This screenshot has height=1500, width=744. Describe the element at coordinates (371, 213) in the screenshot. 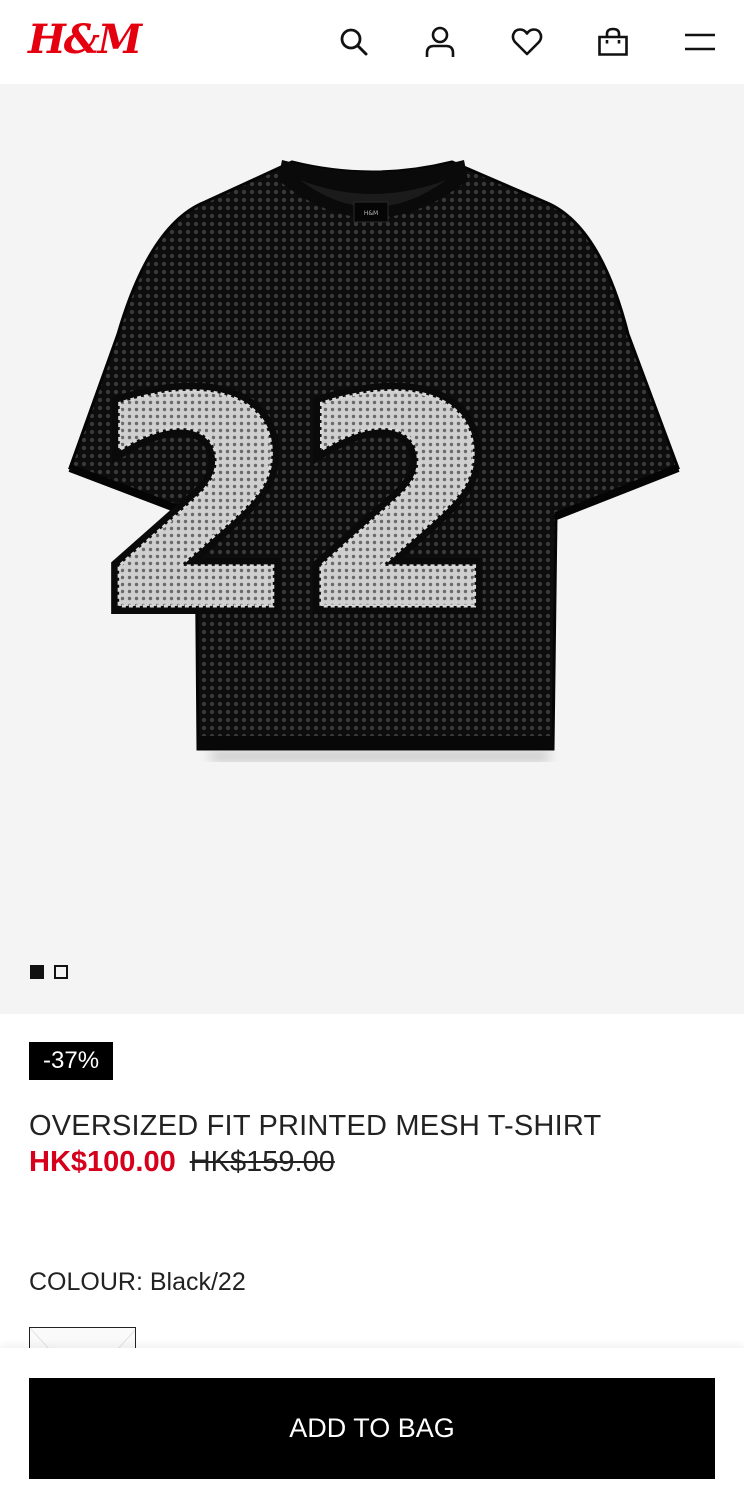

I see `svg-text: H&M` at that location.